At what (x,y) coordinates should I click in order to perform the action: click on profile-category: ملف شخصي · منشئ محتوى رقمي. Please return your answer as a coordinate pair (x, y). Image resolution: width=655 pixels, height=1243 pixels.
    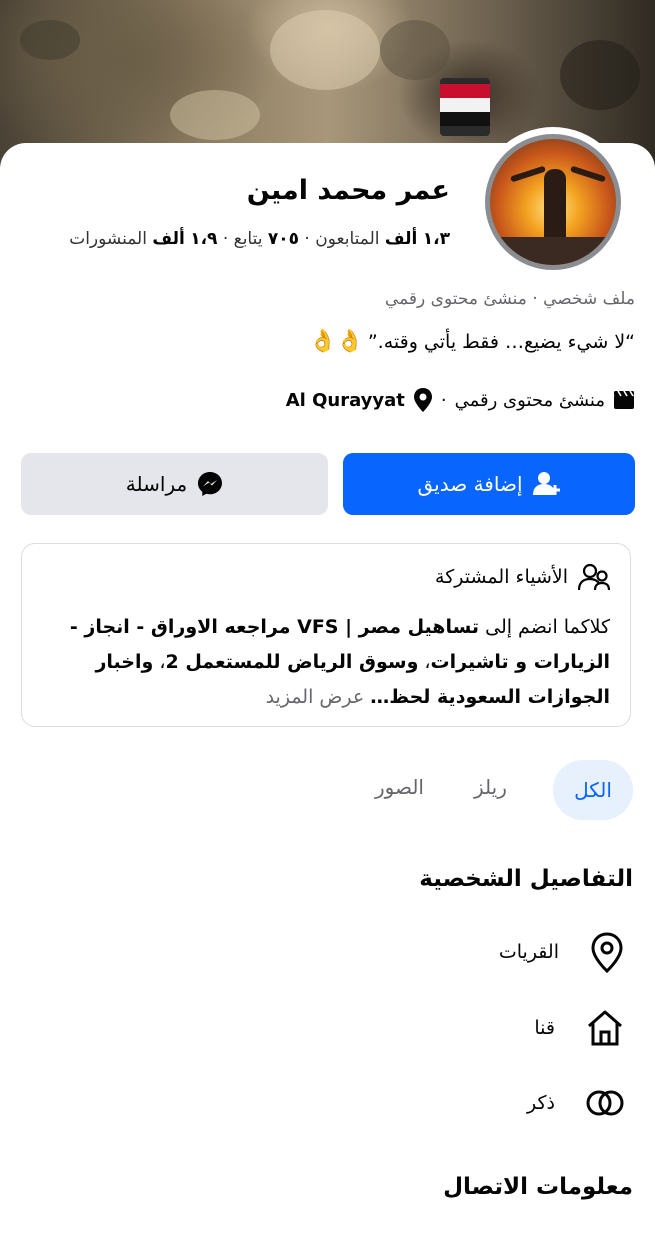
    Looking at the image, I should click on (509, 299).